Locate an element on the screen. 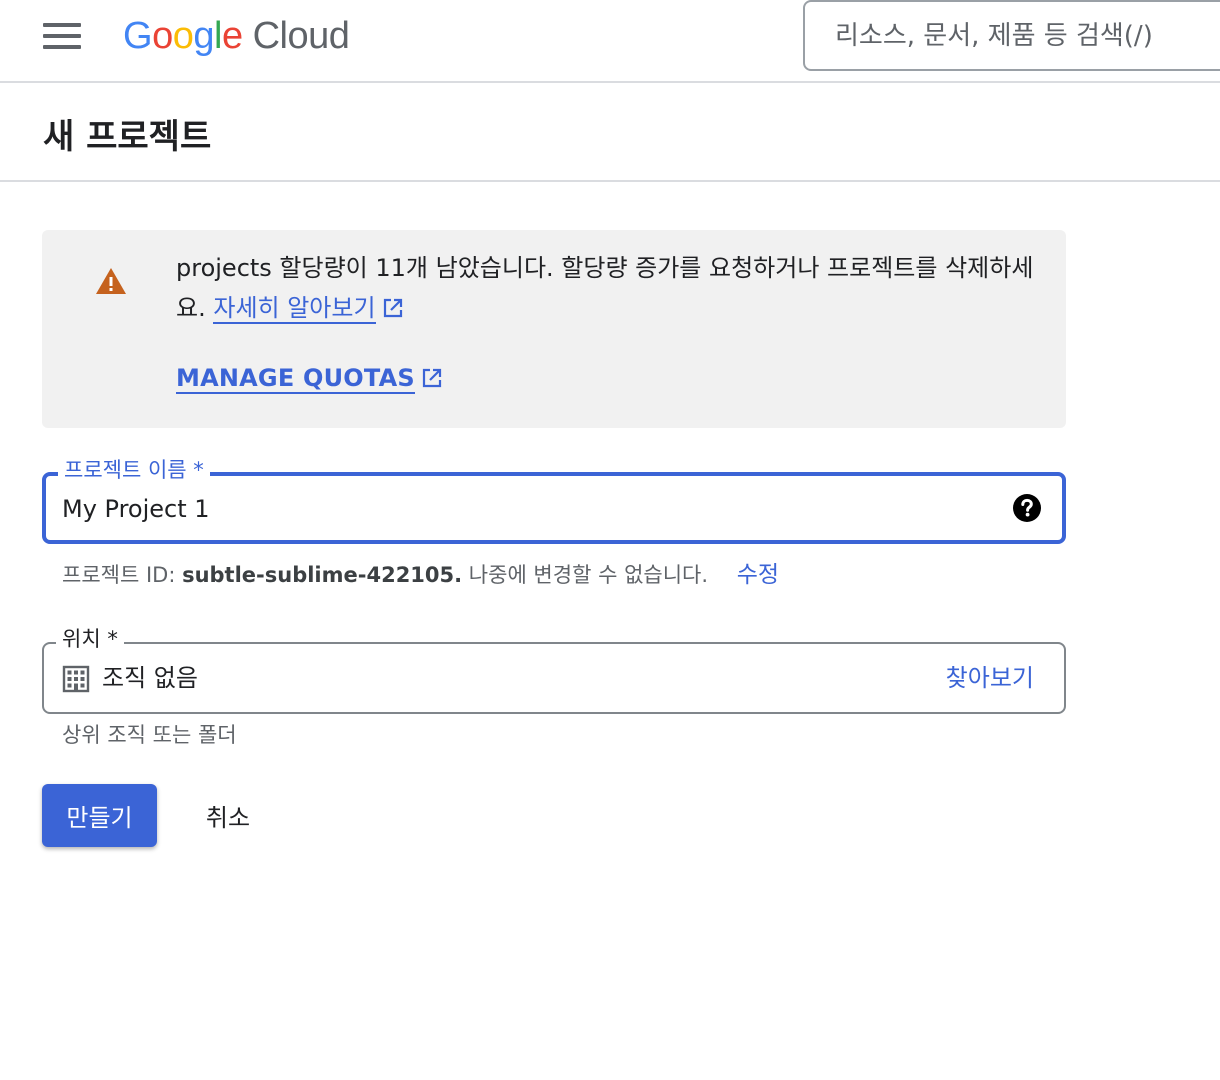  cancel-button: 취소 is located at coordinates (228, 815).